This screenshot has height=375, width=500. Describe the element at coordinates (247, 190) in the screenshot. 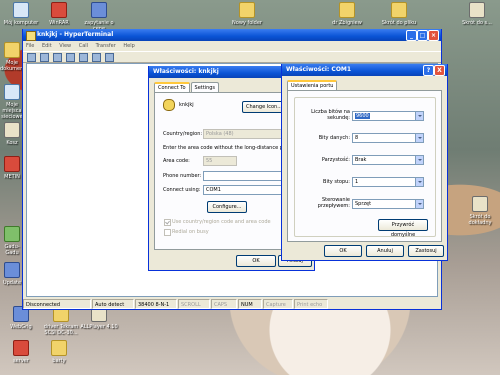

I see `connect-using-select: COM1` at that location.